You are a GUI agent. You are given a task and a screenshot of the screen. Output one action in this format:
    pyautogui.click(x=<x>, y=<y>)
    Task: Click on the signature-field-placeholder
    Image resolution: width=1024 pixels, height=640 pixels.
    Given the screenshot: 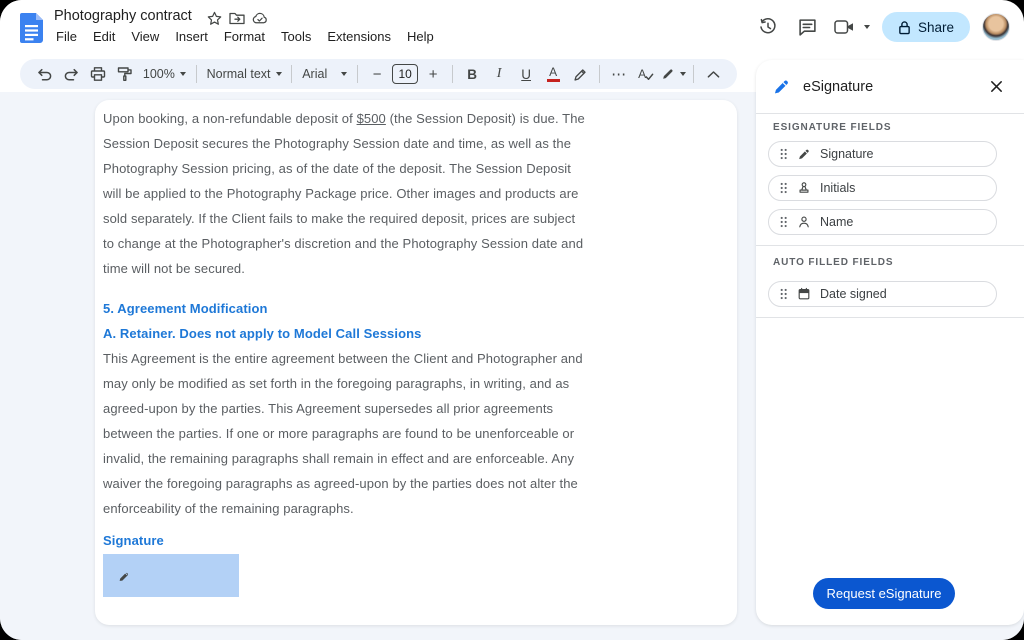 What is the action you would take?
    pyautogui.click(x=171, y=575)
    